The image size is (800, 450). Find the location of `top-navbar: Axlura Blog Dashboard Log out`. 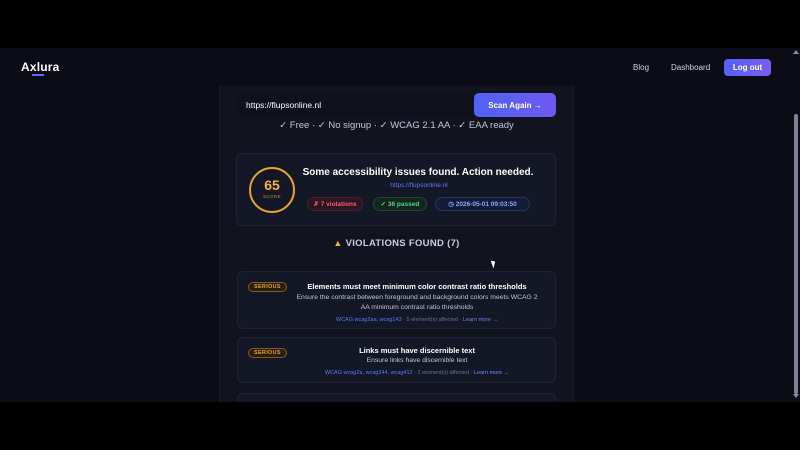

top-navbar: Axlura Blog Dashboard Log out is located at coordinates (400, 68).